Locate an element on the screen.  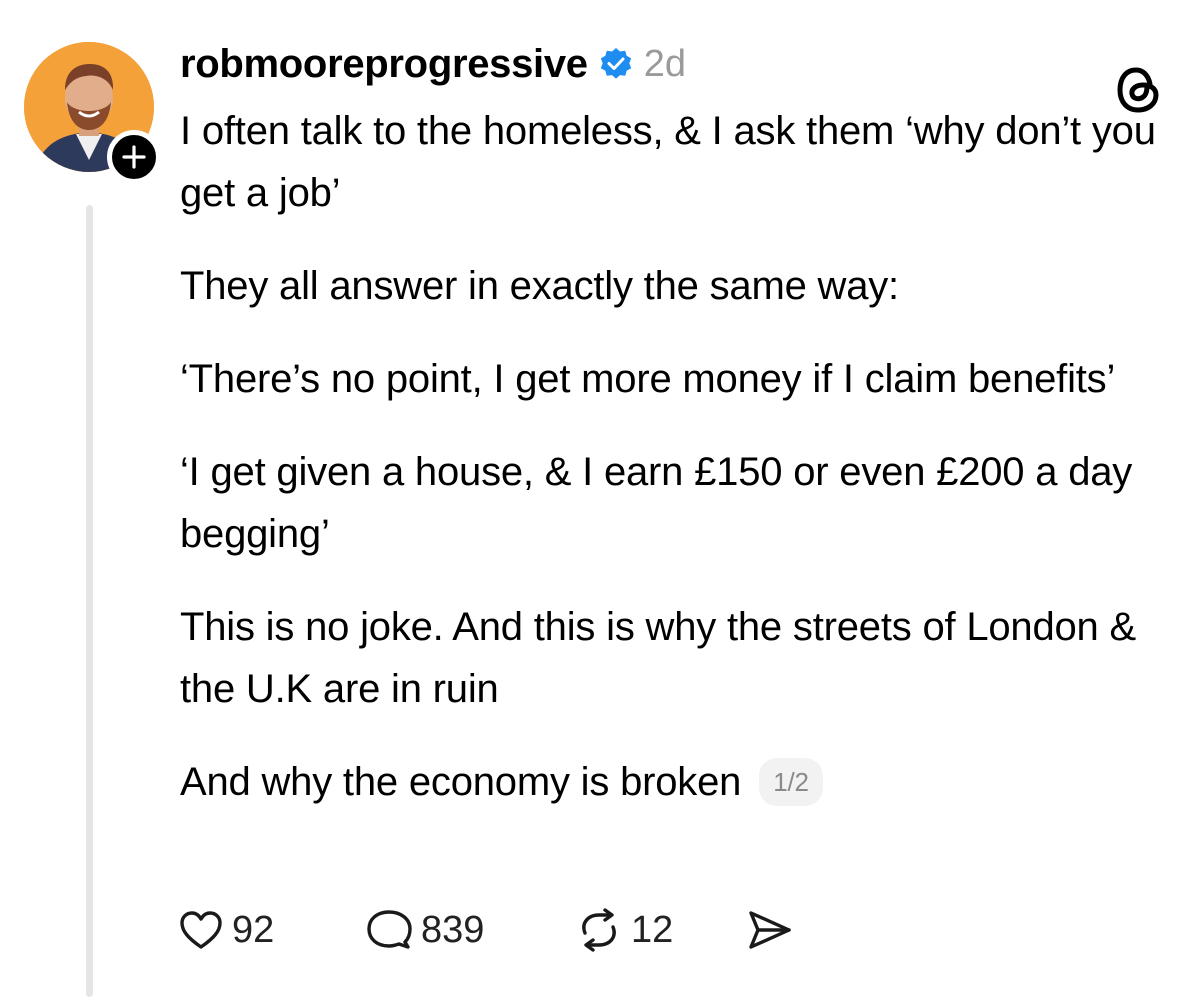
reply-button: 839 is located at coordinates (470, 930).